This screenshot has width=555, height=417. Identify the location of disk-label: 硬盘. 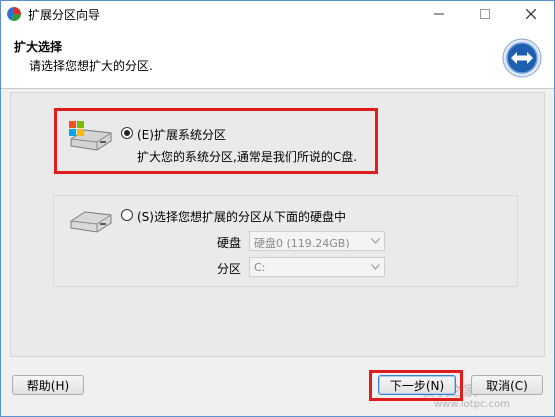
(229, 243).